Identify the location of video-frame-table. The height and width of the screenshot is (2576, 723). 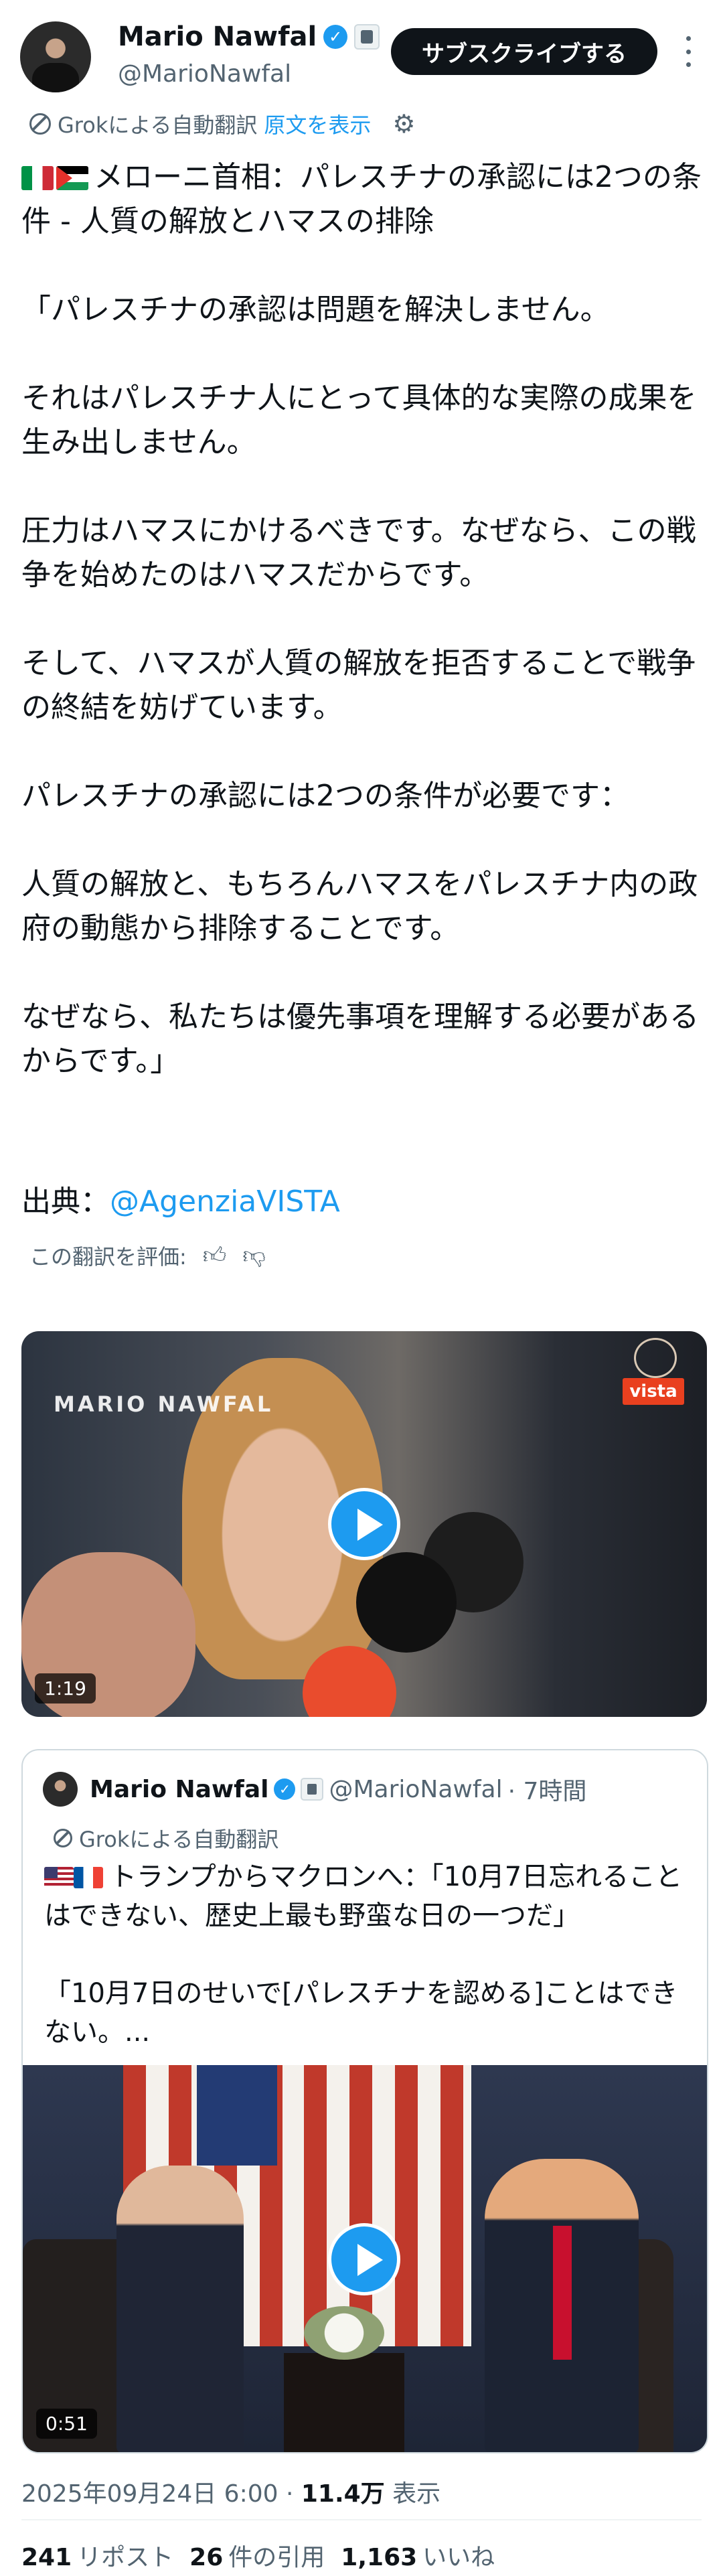
(344, 2402).